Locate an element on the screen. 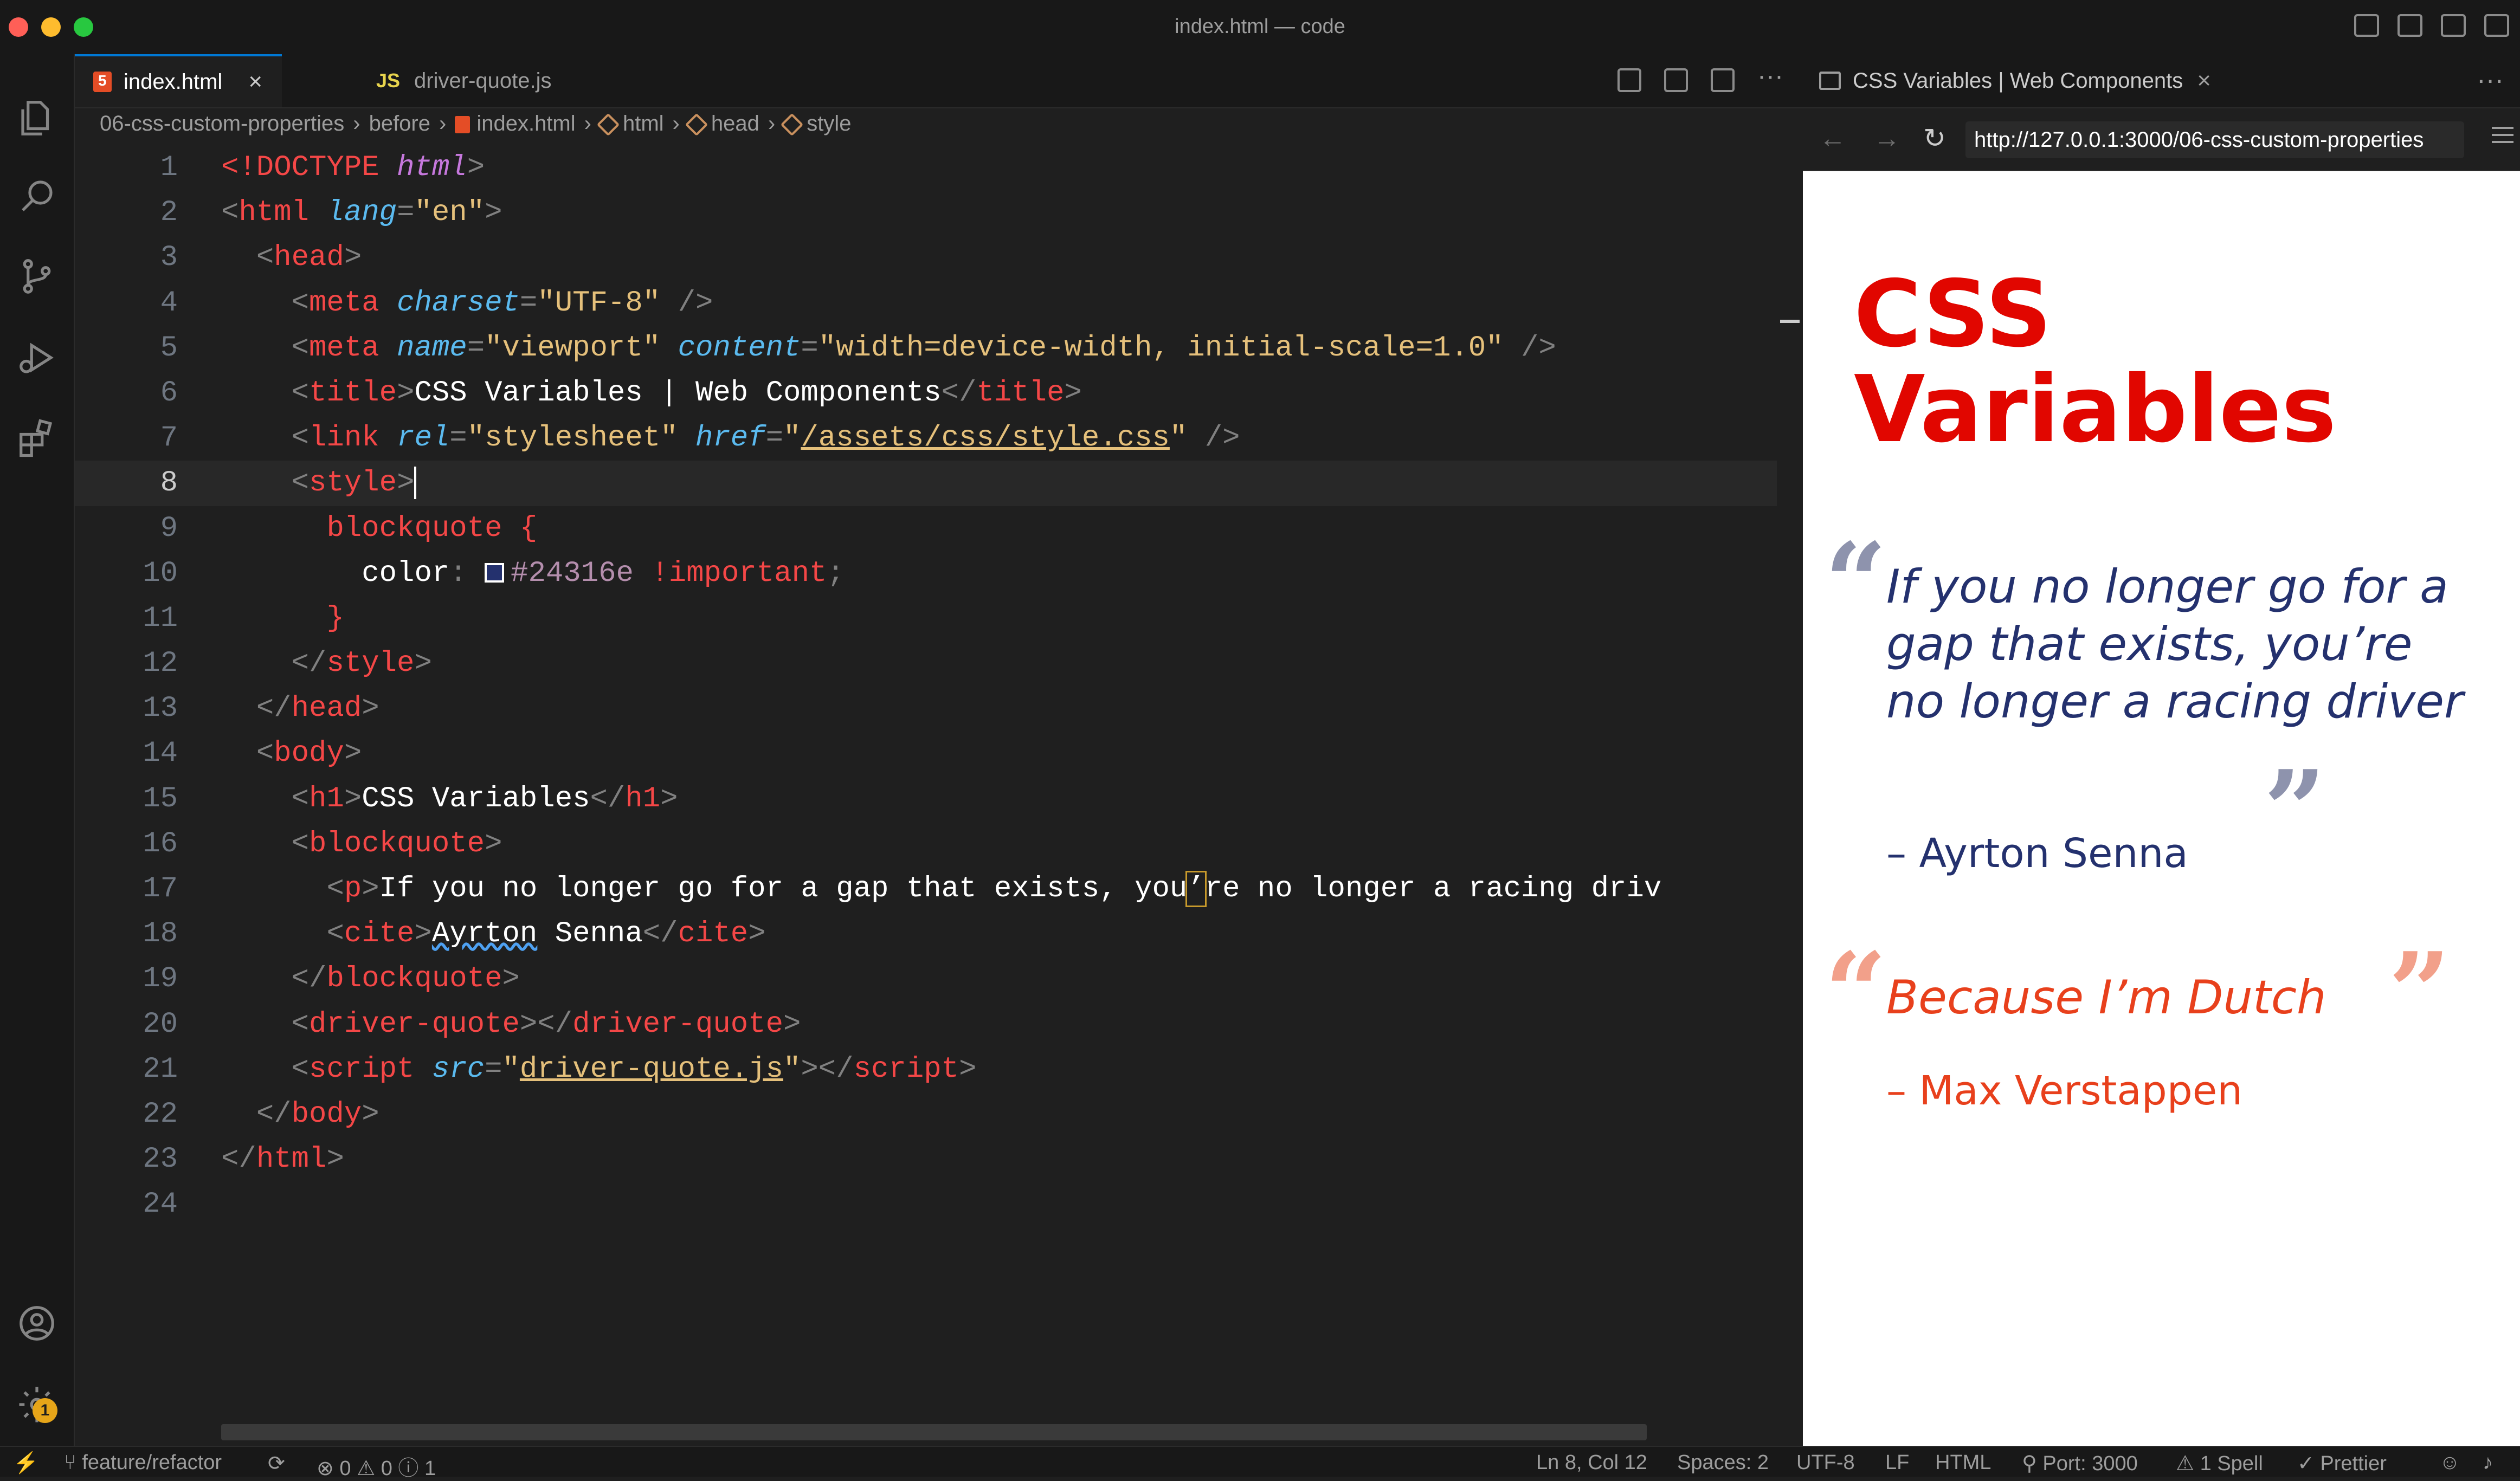  breadcrumb-item: style is located at coordinates (829, 123).